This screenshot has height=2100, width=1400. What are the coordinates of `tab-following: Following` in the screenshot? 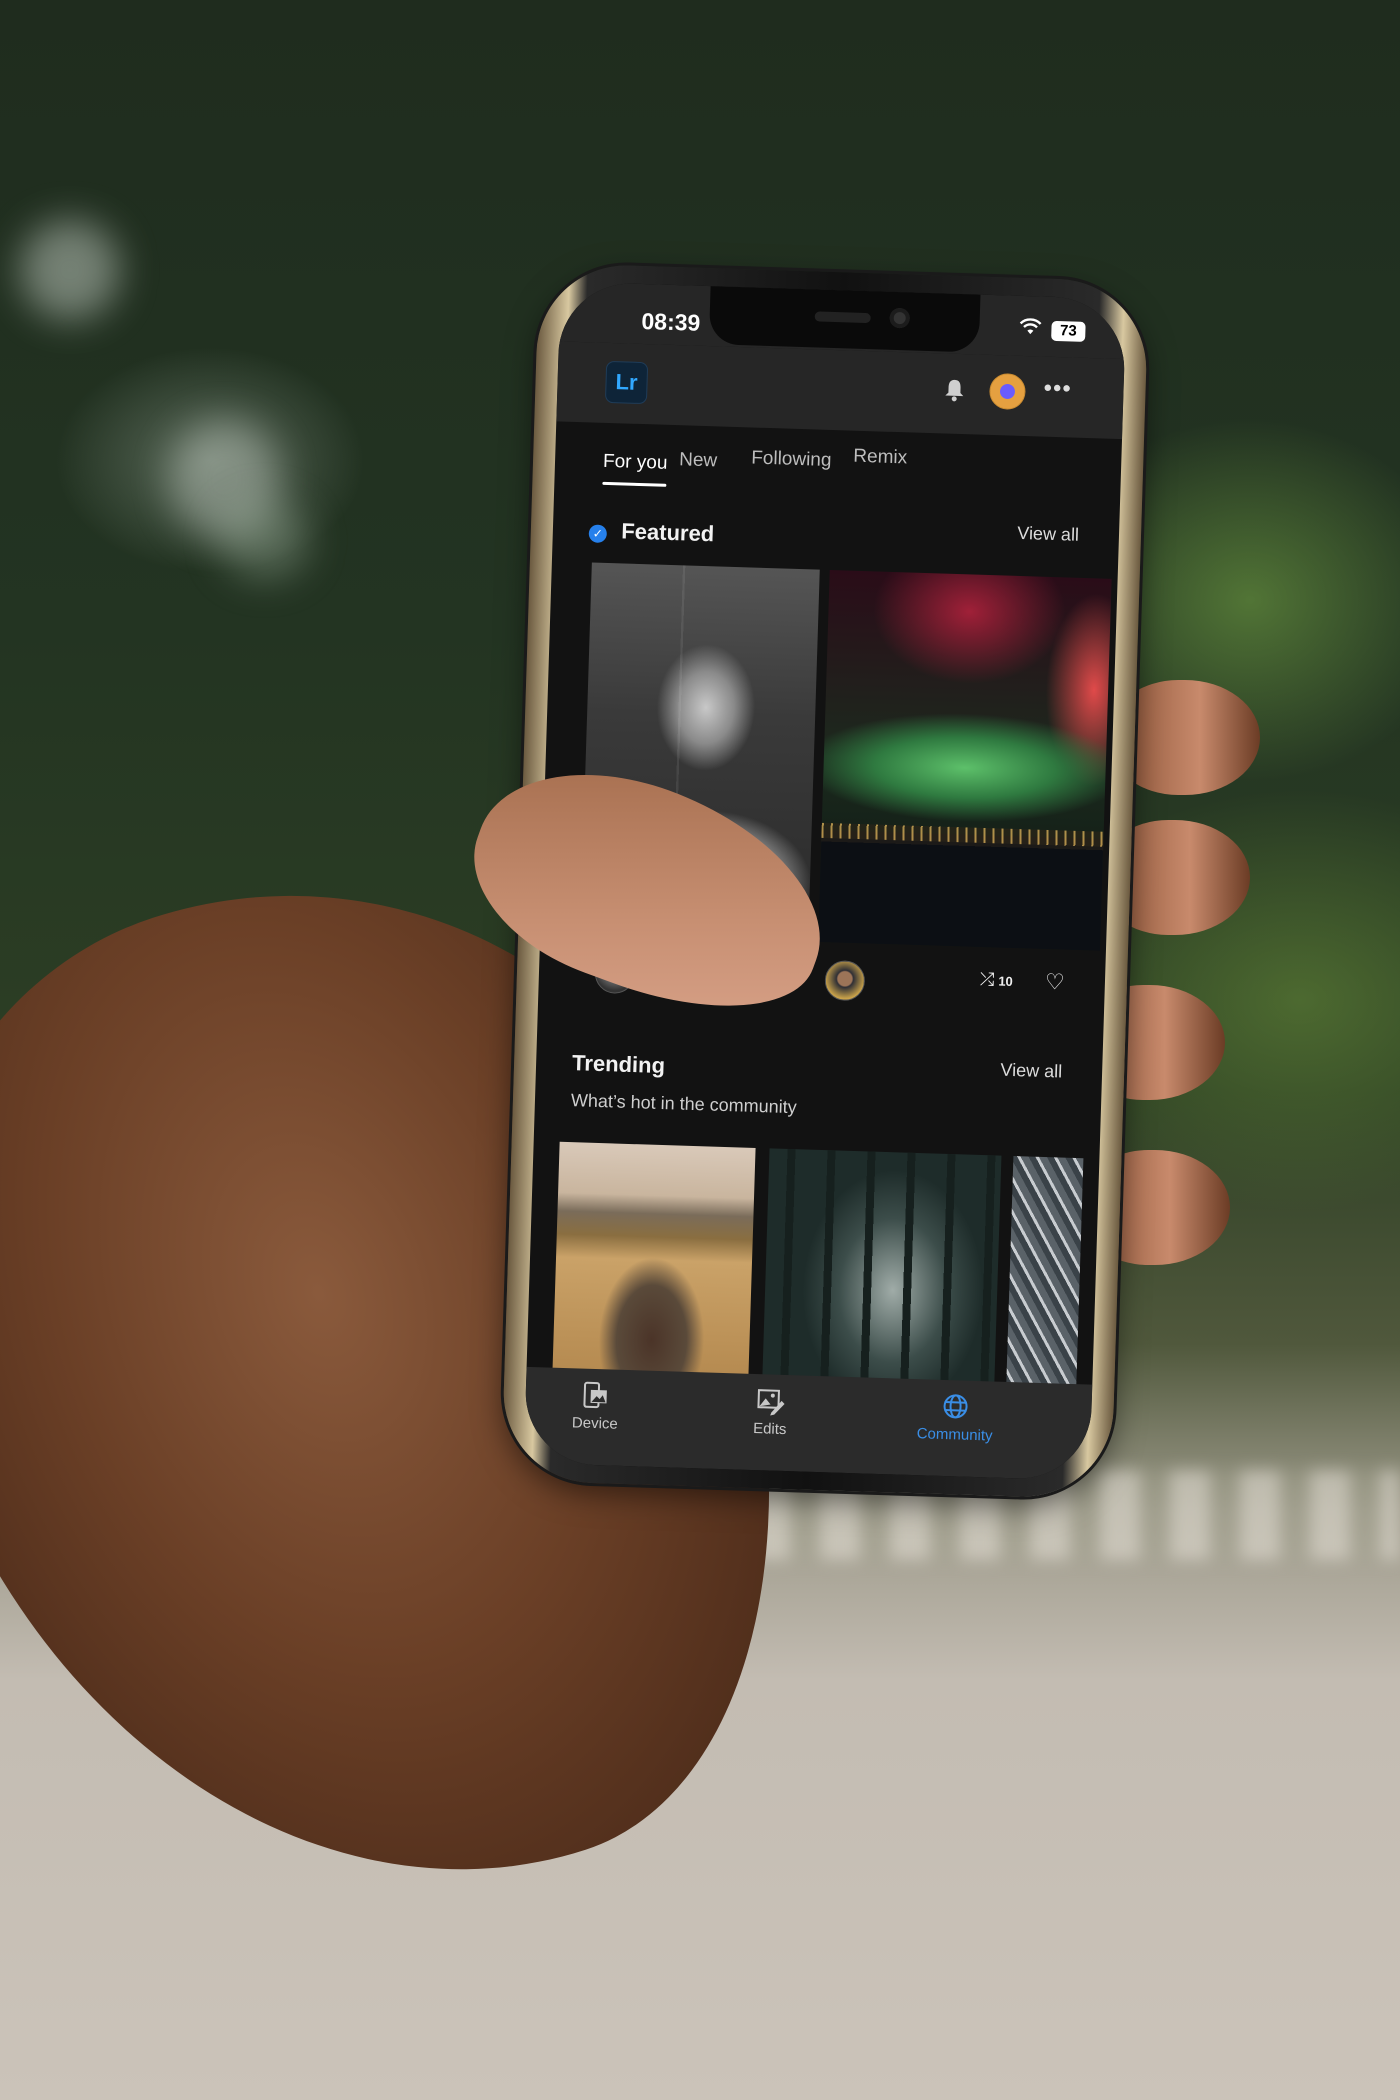 It's located at (791, 459).